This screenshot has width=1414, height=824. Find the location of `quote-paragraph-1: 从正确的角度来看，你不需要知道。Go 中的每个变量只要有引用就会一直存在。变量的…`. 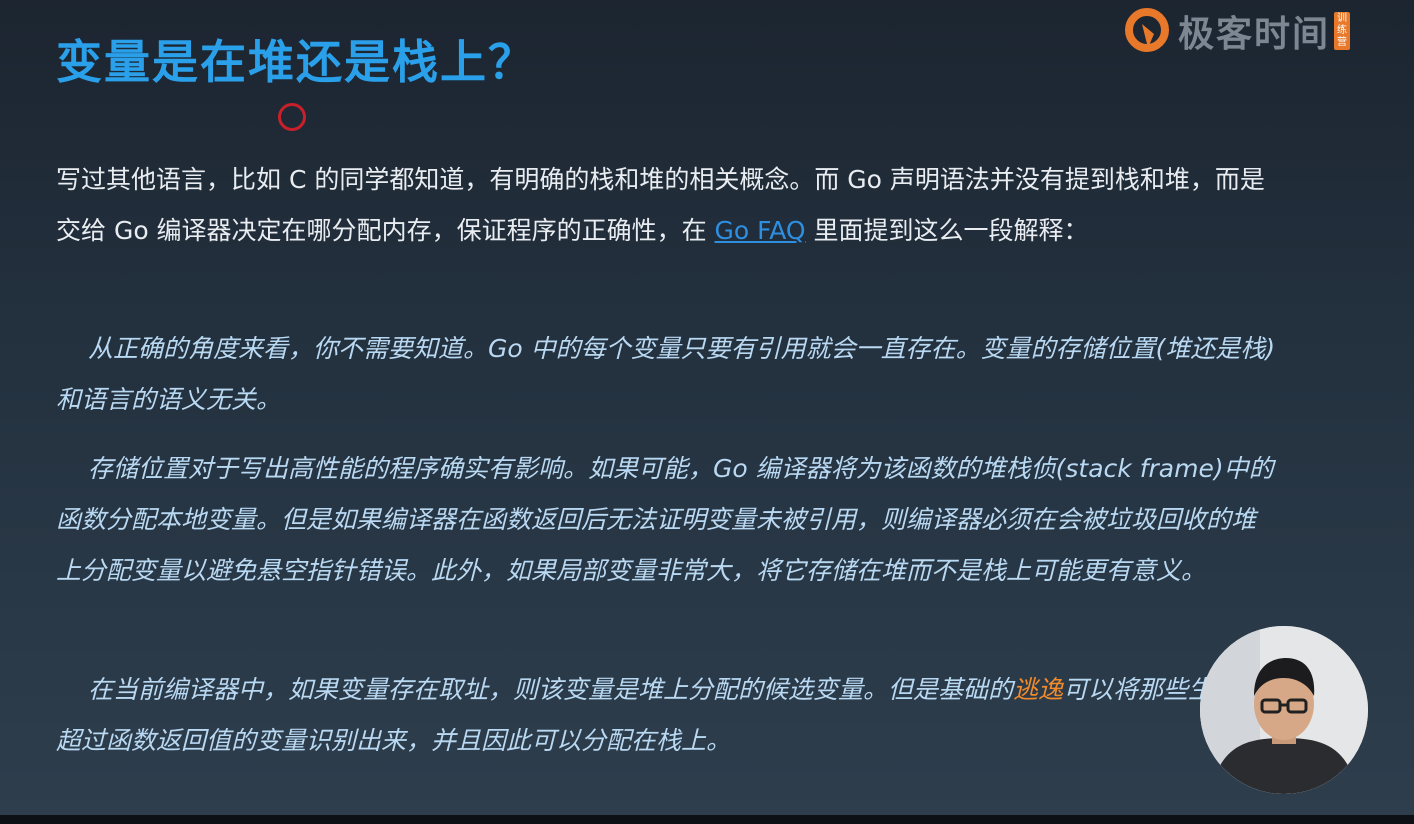

quote-paragraph-1: 从正确的角度来看，你不需要知道。Go 中的每个变量只要有引用就会一直存在。变量的… is located at coordinates (666, 374).